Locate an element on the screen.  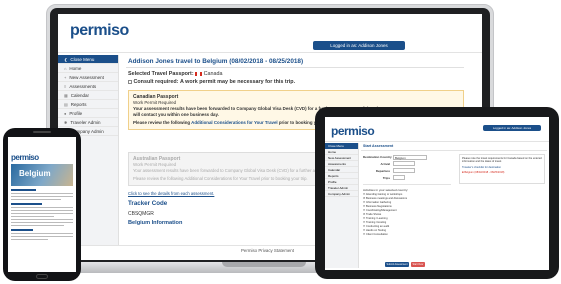
trips-input is located at coordinates (399, 177).